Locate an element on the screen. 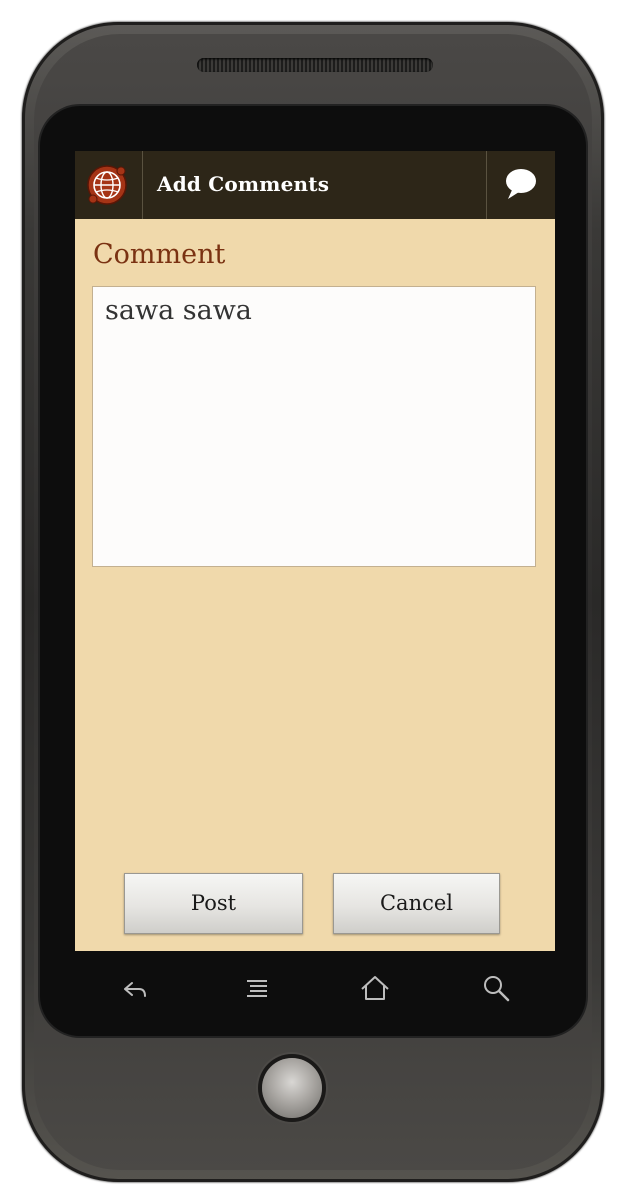 The width and height of the screenshot is (626, 1202). home-icon is located at coordinates (375, 989).